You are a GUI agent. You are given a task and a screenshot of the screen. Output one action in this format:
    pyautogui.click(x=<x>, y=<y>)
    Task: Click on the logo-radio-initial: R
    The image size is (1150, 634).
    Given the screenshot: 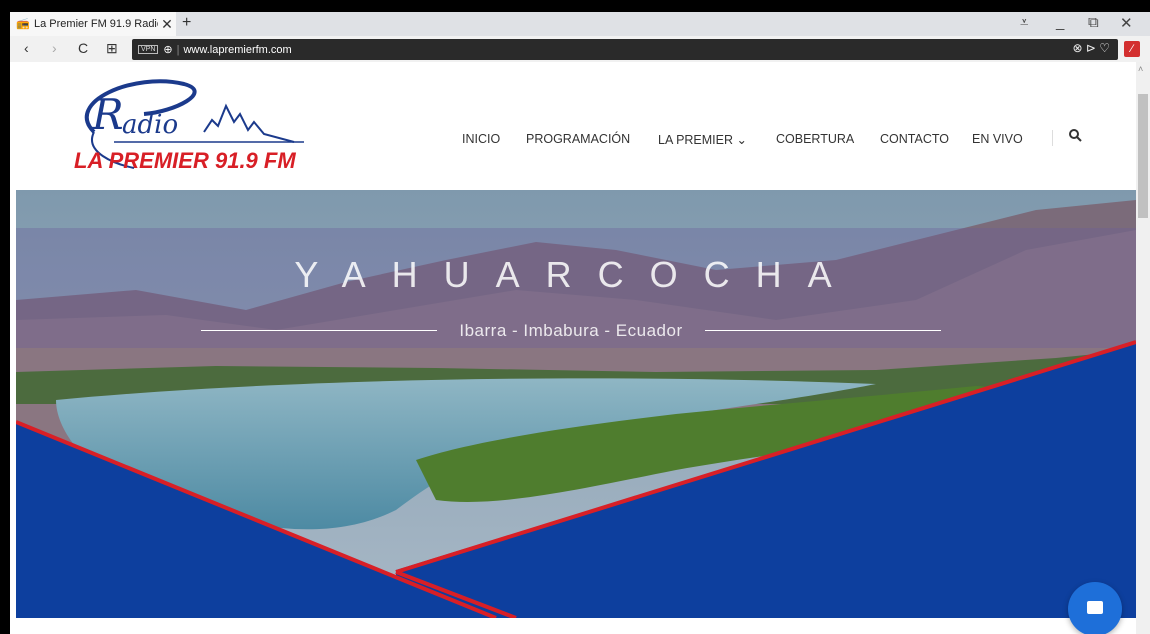 What is the action you would take?
    pyautogui.click(x=108, y=114)
    